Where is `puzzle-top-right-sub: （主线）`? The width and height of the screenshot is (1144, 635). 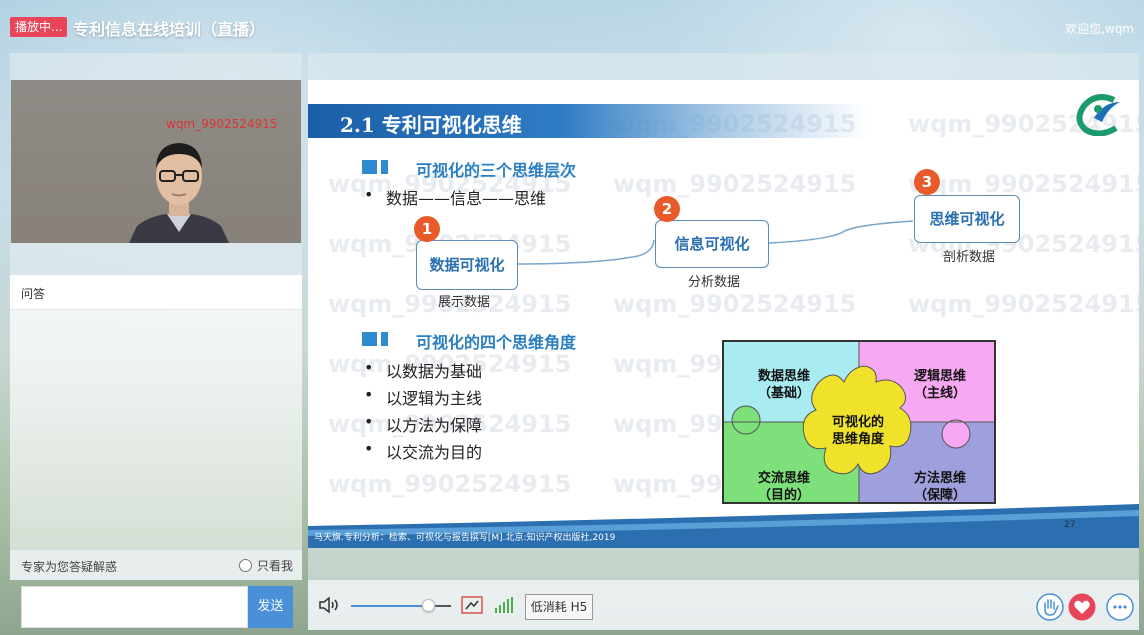
puzzle-top-right-sub: （主线） is located at coordinates (939, 393).